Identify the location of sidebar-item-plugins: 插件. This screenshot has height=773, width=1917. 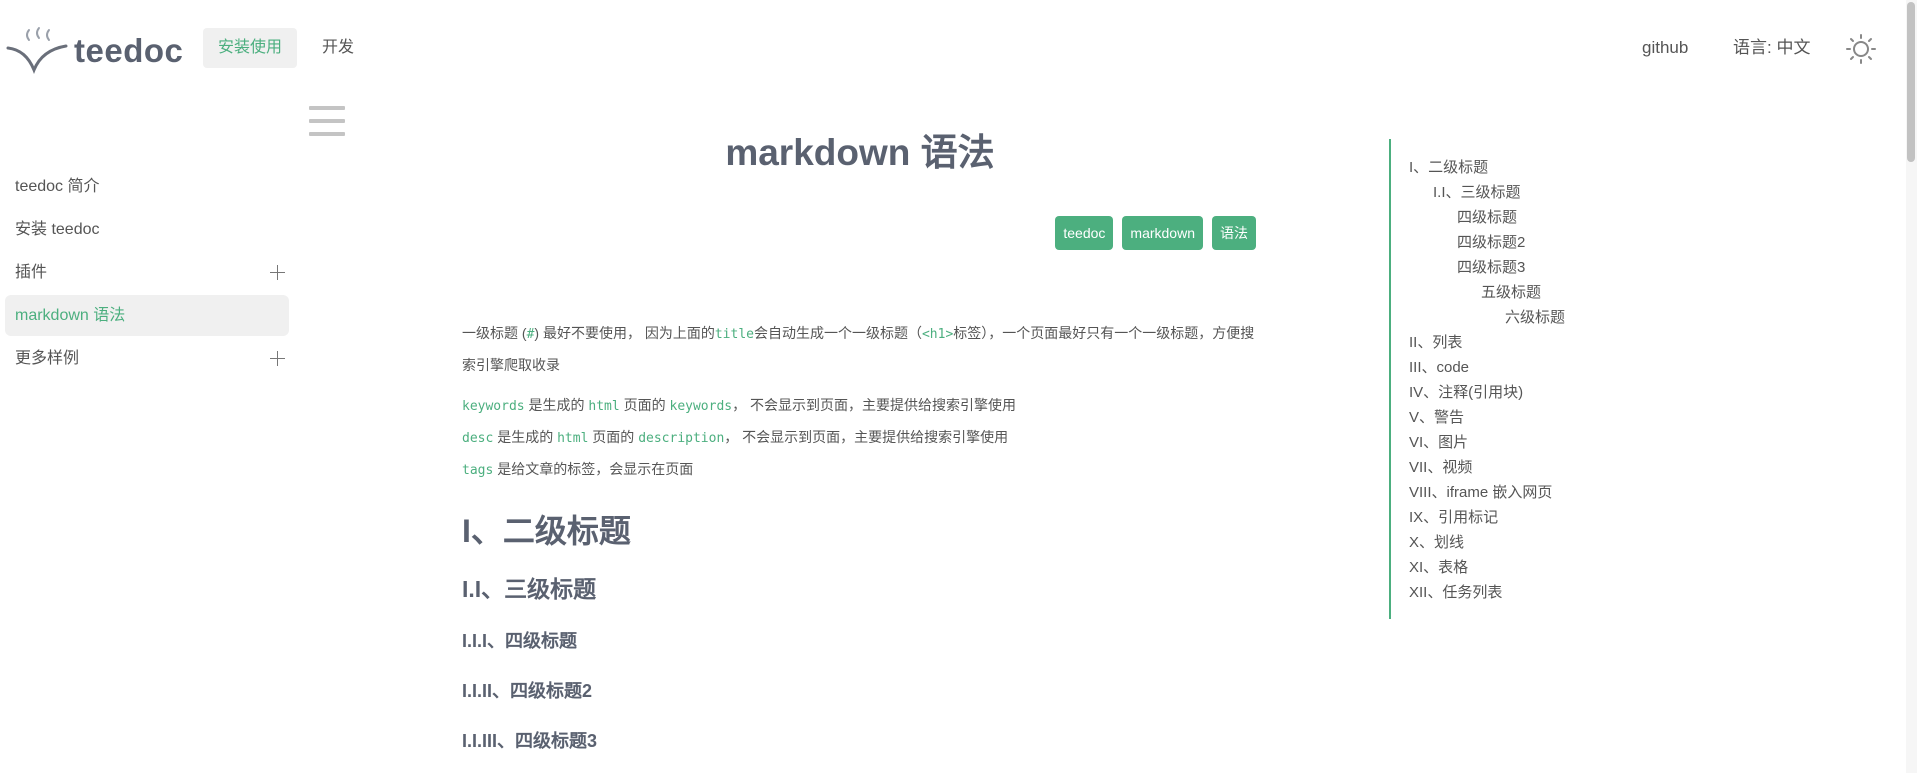
(147, 272).